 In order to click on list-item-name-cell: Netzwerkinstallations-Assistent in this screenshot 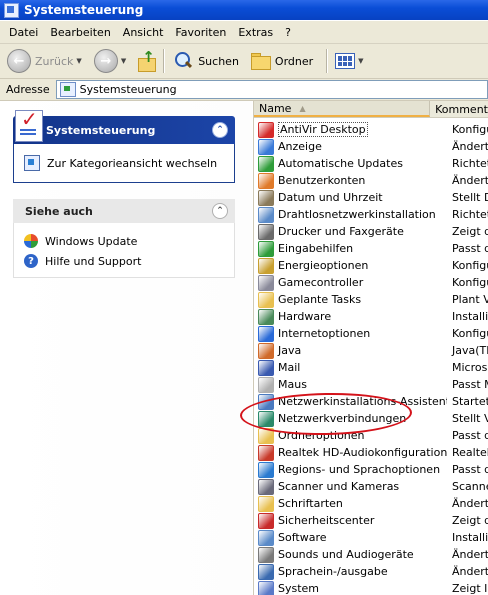, I will do `click(350, 401)`.